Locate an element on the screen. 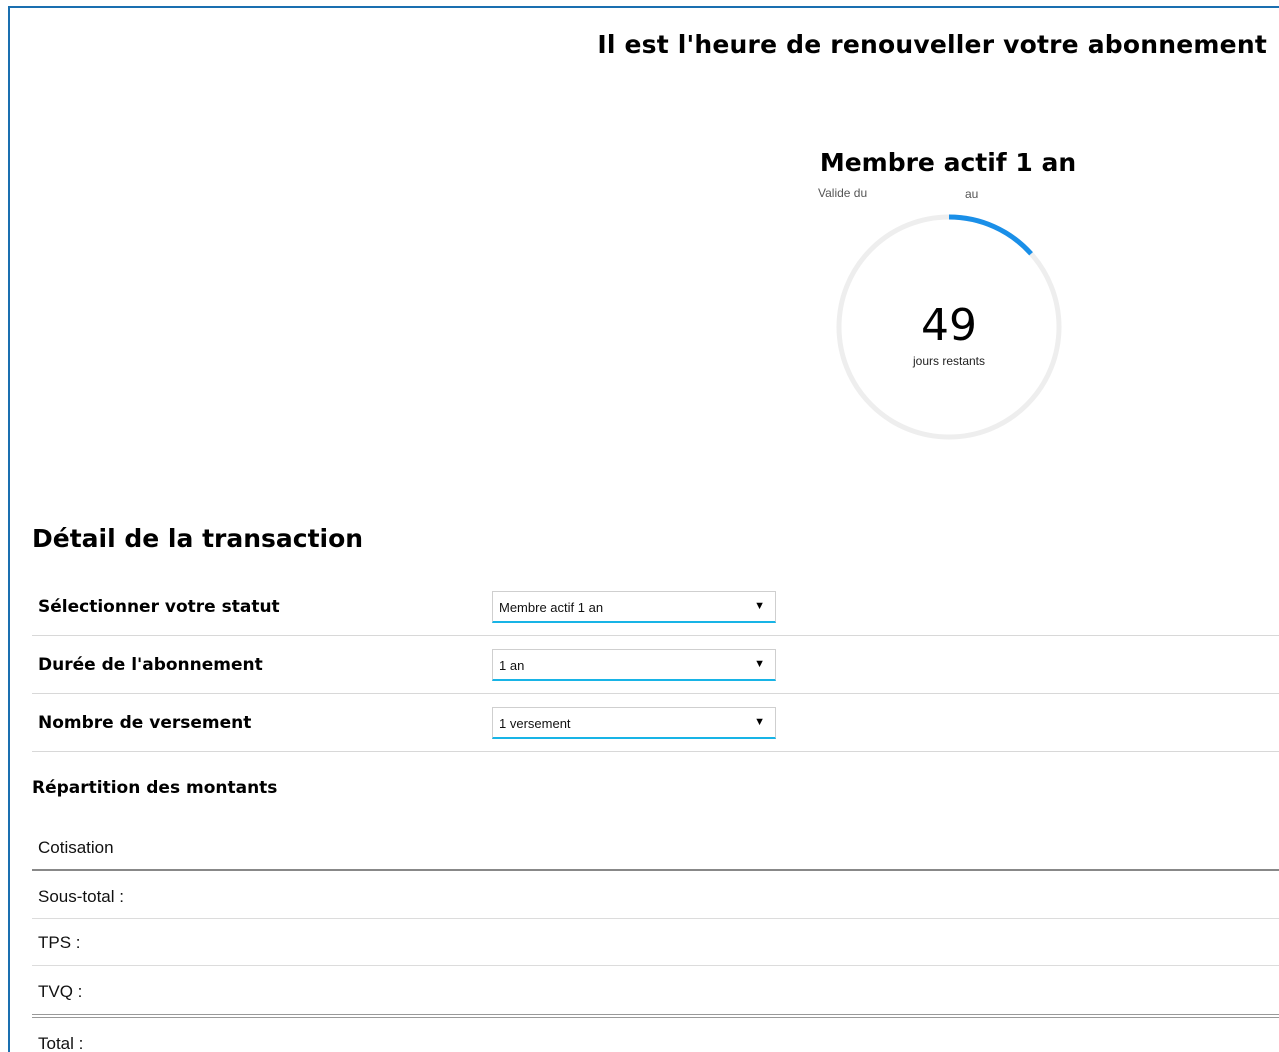 The image size is (1279, 1052). duration-label: Durée de l'abonnement is located at coordinates (150, 664).